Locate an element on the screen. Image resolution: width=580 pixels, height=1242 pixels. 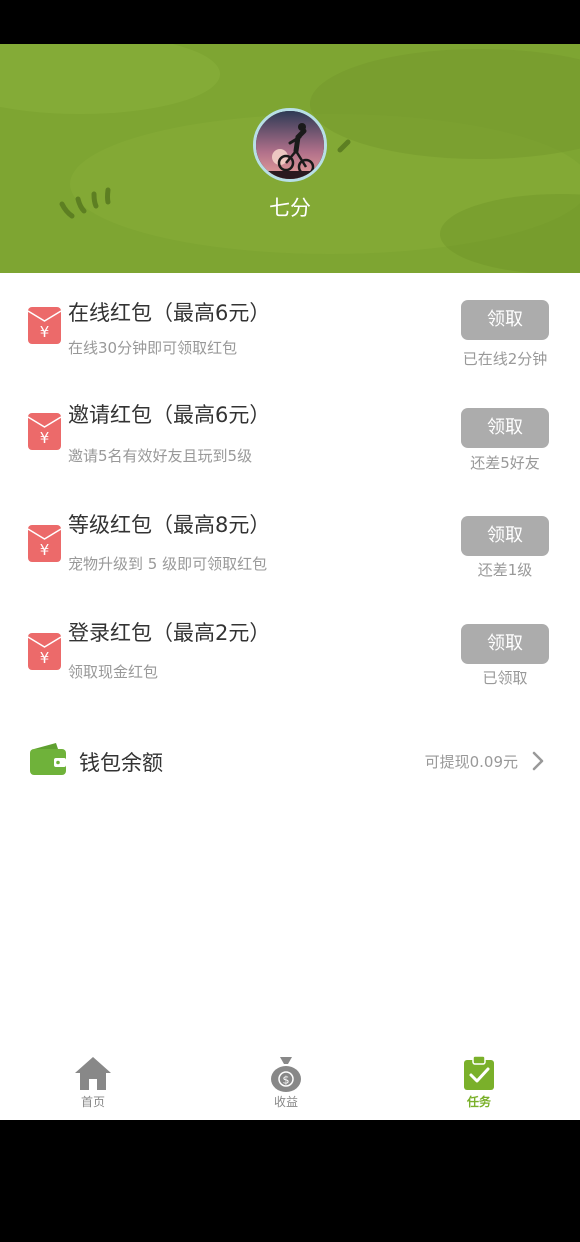
task-desc: 领取现金红包 is located at coordinates (113, 672).